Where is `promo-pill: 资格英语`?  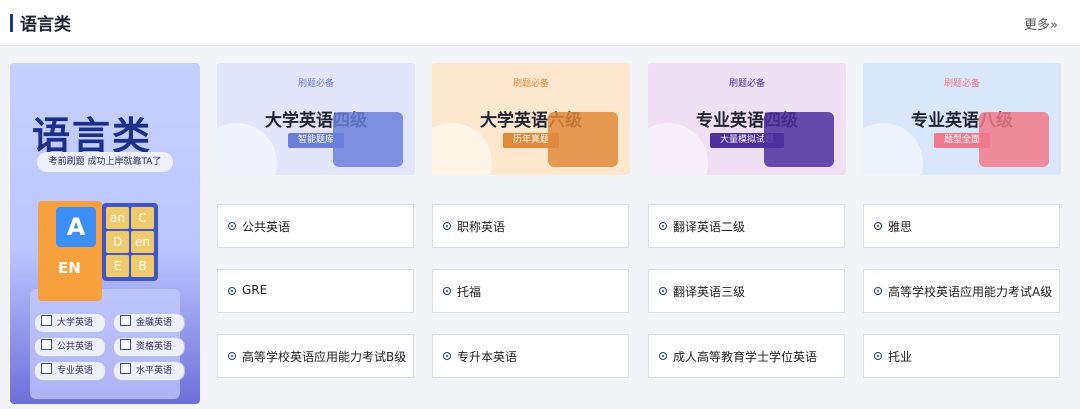
promo-pill: 资格英语 is located at coordinates (149, 347).